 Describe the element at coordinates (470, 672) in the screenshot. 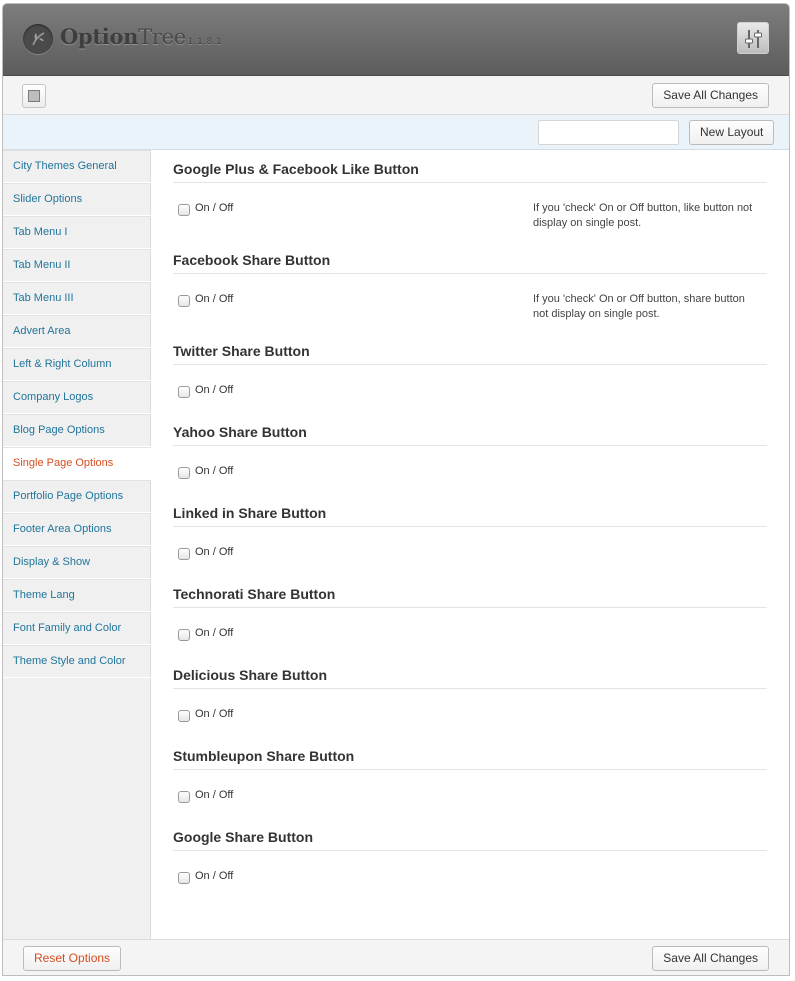

I see `section-title: Delicious Share Button` at that location.